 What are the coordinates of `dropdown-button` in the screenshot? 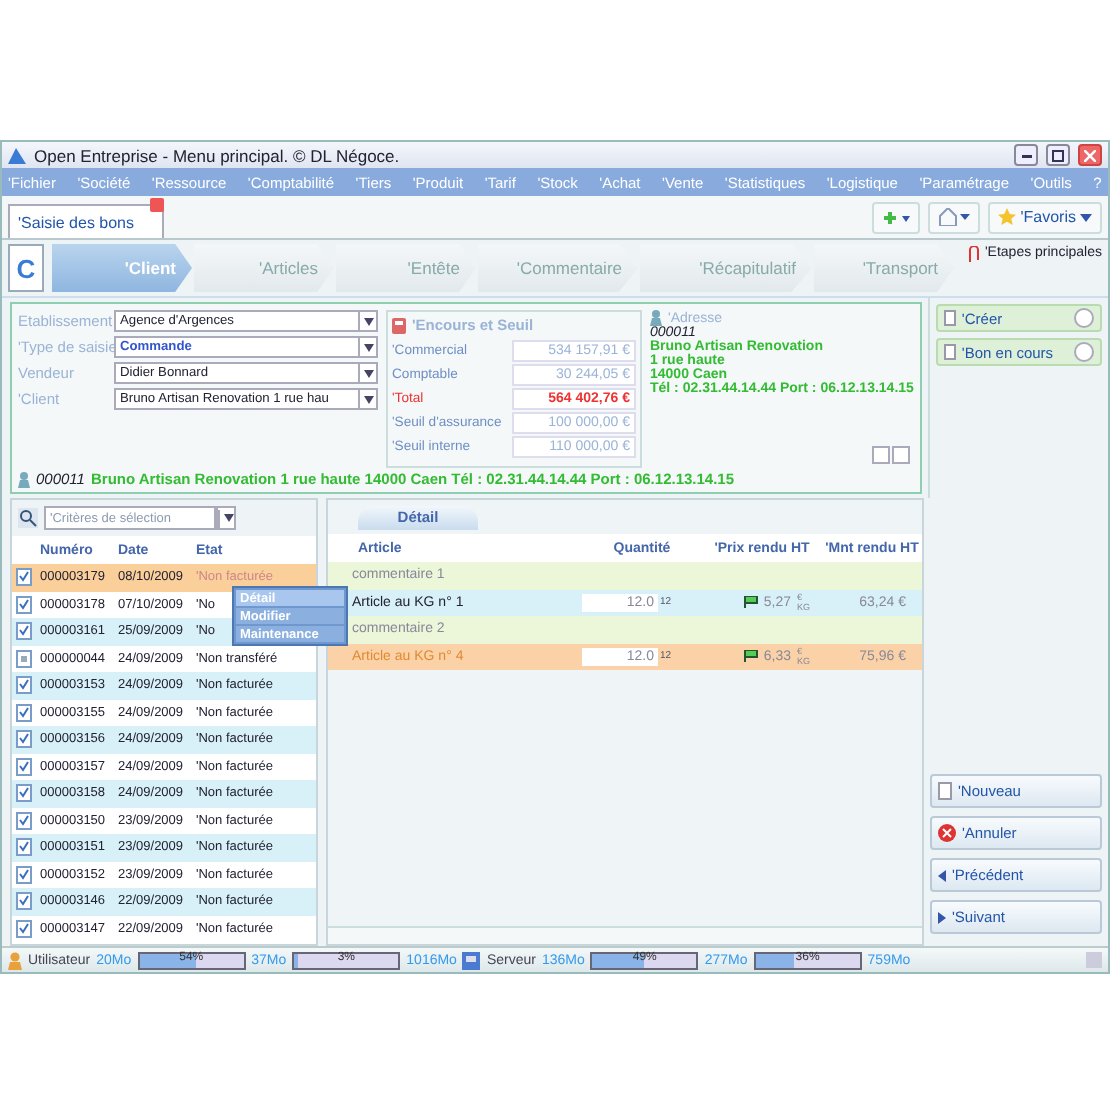 It's located at (226, 518).